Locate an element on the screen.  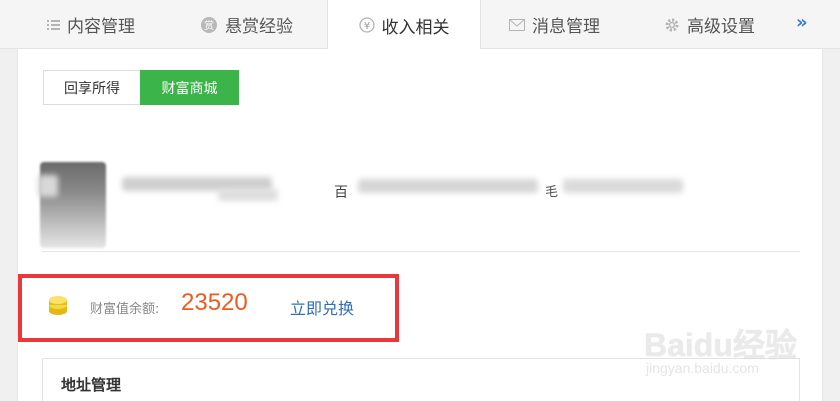
yen-icon: ¥ is located at coordinates (366, 25).